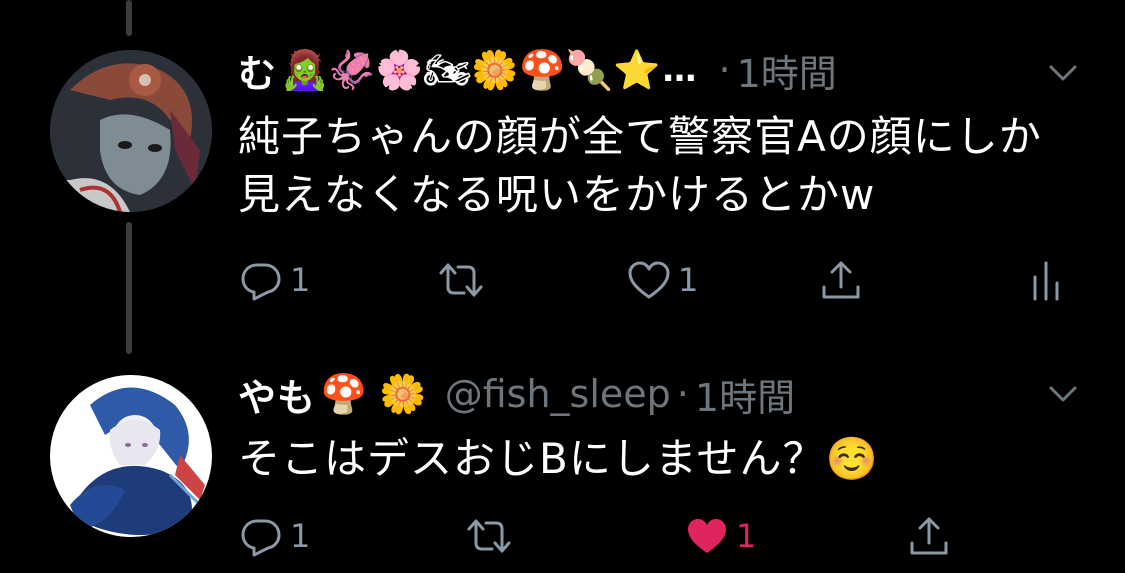  Describe the element at coordinates (707, 536) in the screenshot. I see `heart-filled-icon` at that location.